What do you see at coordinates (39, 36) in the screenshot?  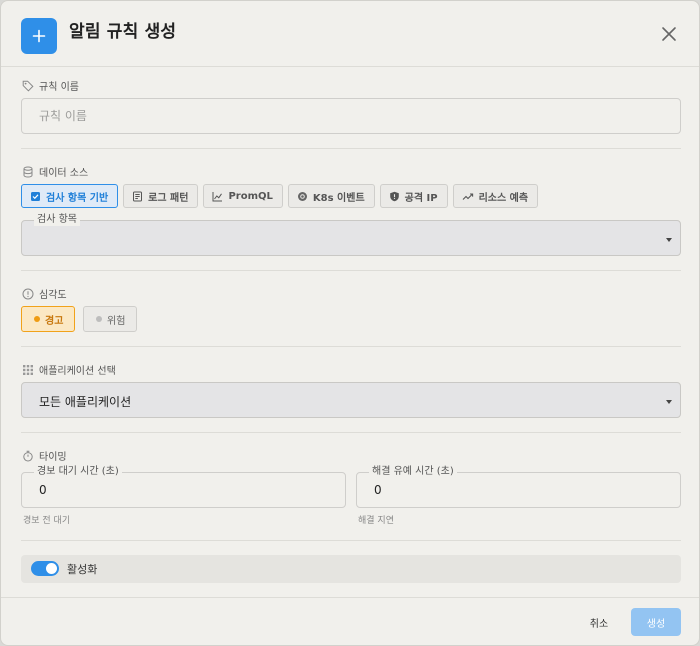 I see `plus-icon` at bounding box center [39, 36].